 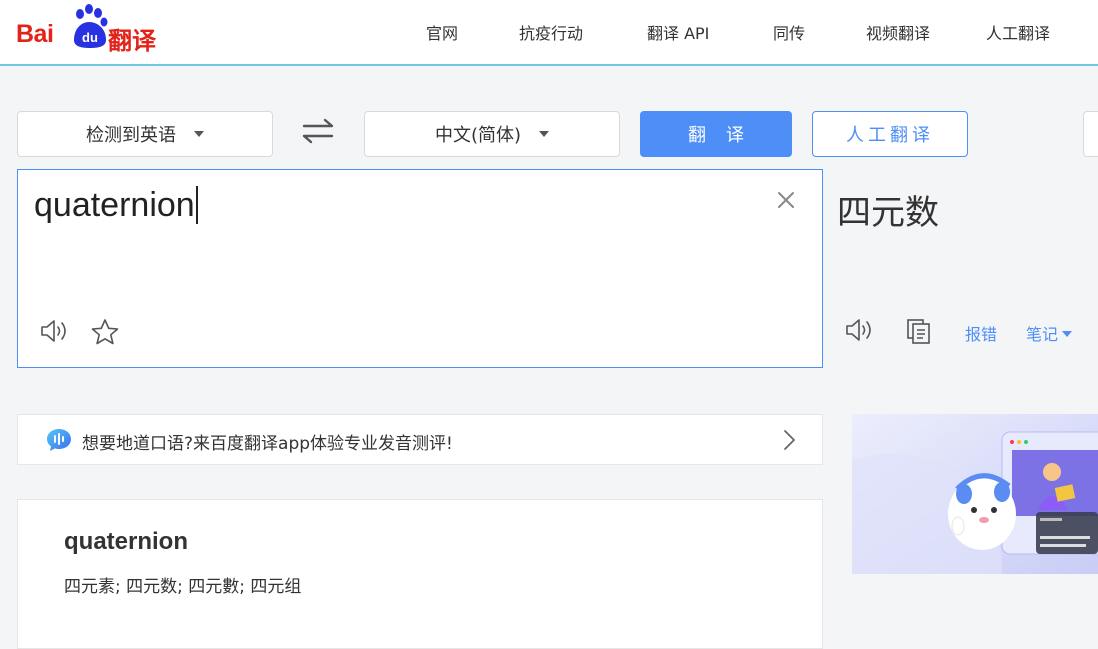 I want to click on dictionary-headword: quaternion, so click(x=126, y=541).